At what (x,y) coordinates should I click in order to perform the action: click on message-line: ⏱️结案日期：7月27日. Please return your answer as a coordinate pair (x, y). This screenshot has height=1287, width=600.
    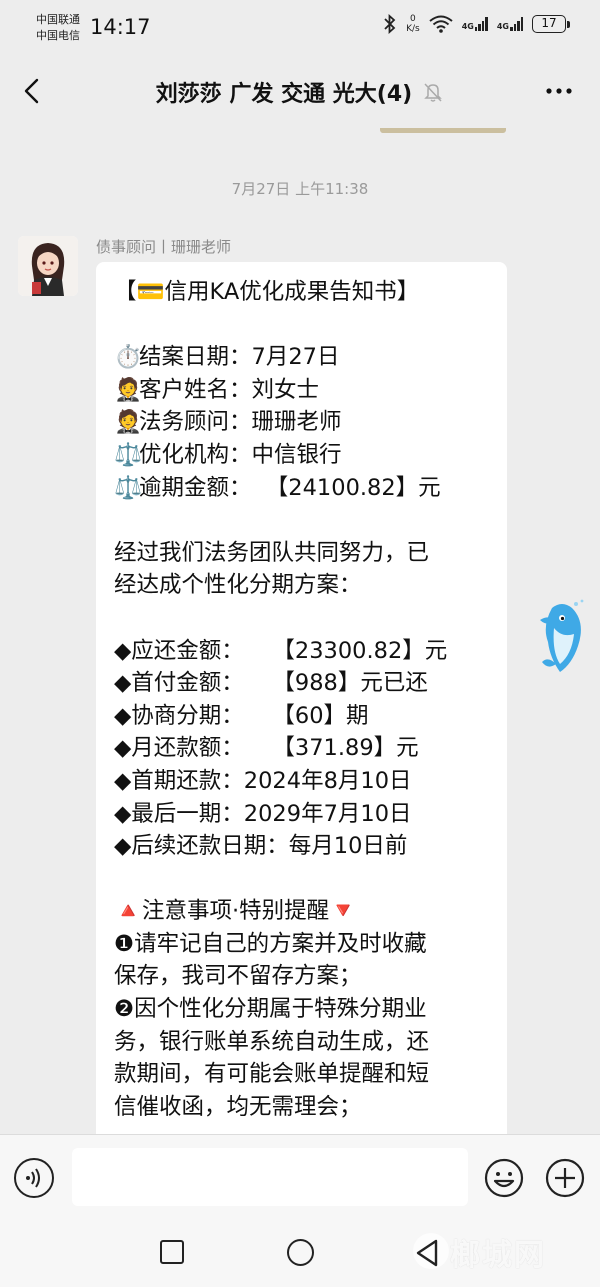
    Looking at the image, I should click on (301, 357).